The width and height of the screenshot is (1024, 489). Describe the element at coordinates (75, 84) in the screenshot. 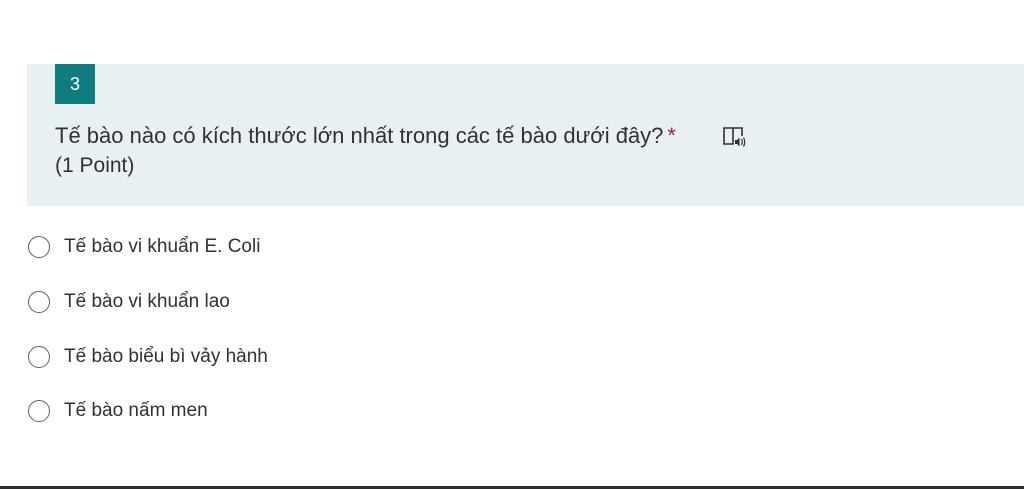

I see `question-number-badge: 3` at that location.